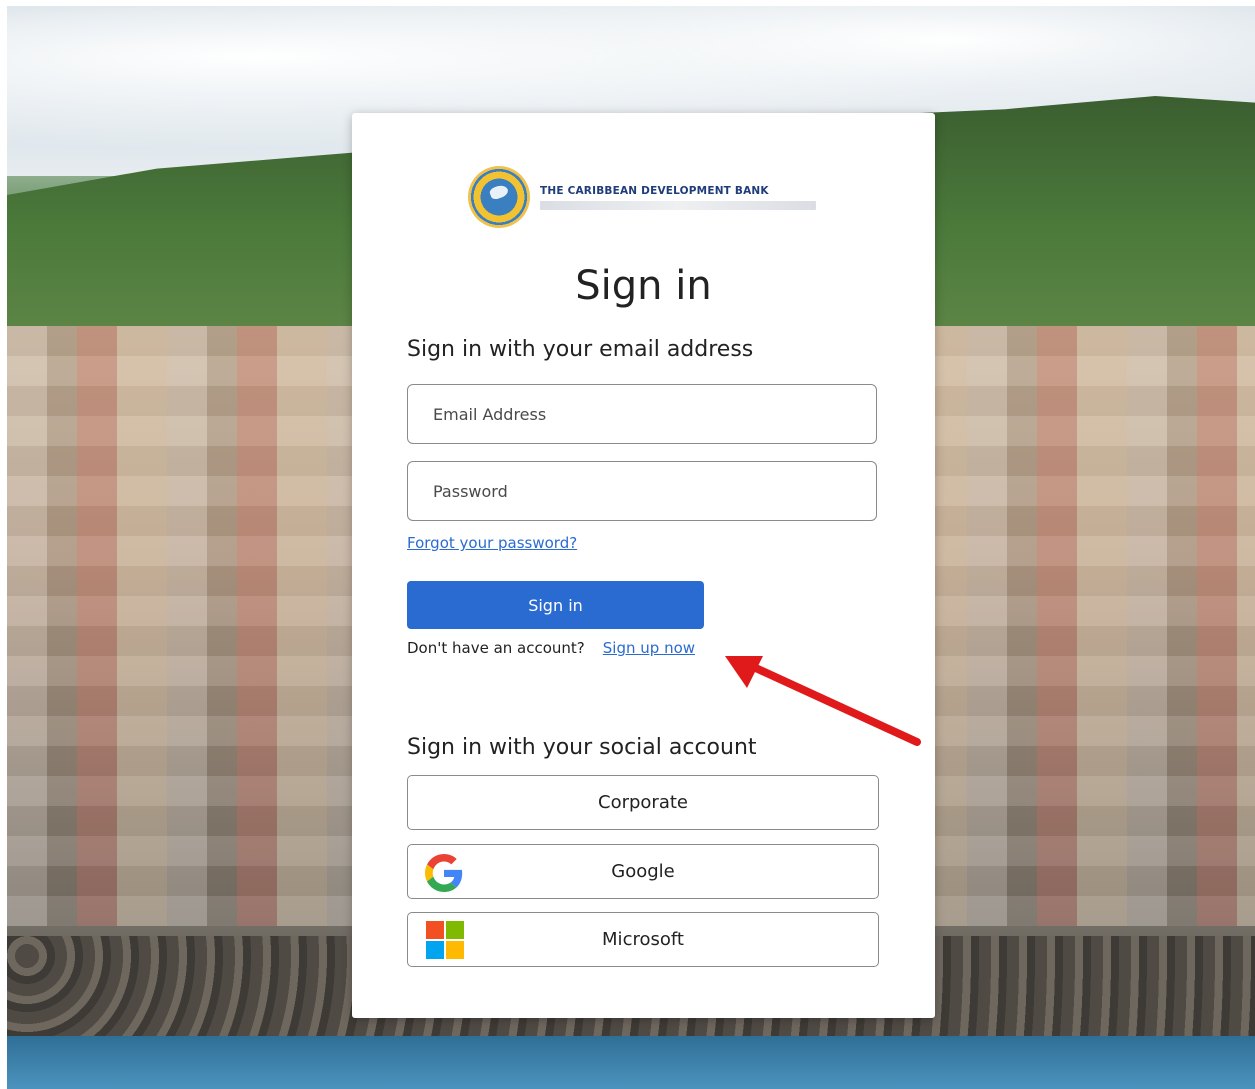 Image resolution: width=1255 pixels, height=1089 pixels. Describe the element at coordinates (649, 648) in the screenshot. I see `sign-up-link: Sign up now` at that location.